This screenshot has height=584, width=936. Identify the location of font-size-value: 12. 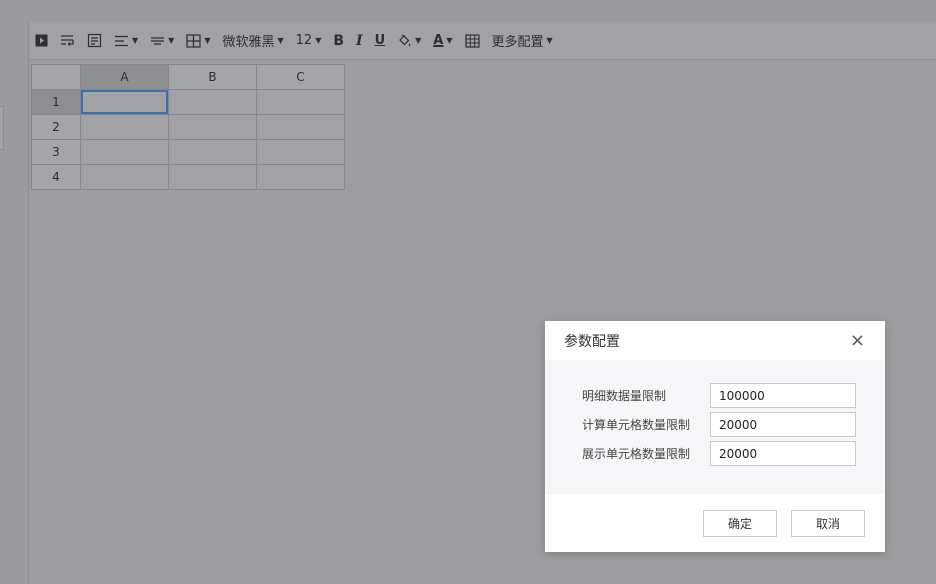
(304, 40).